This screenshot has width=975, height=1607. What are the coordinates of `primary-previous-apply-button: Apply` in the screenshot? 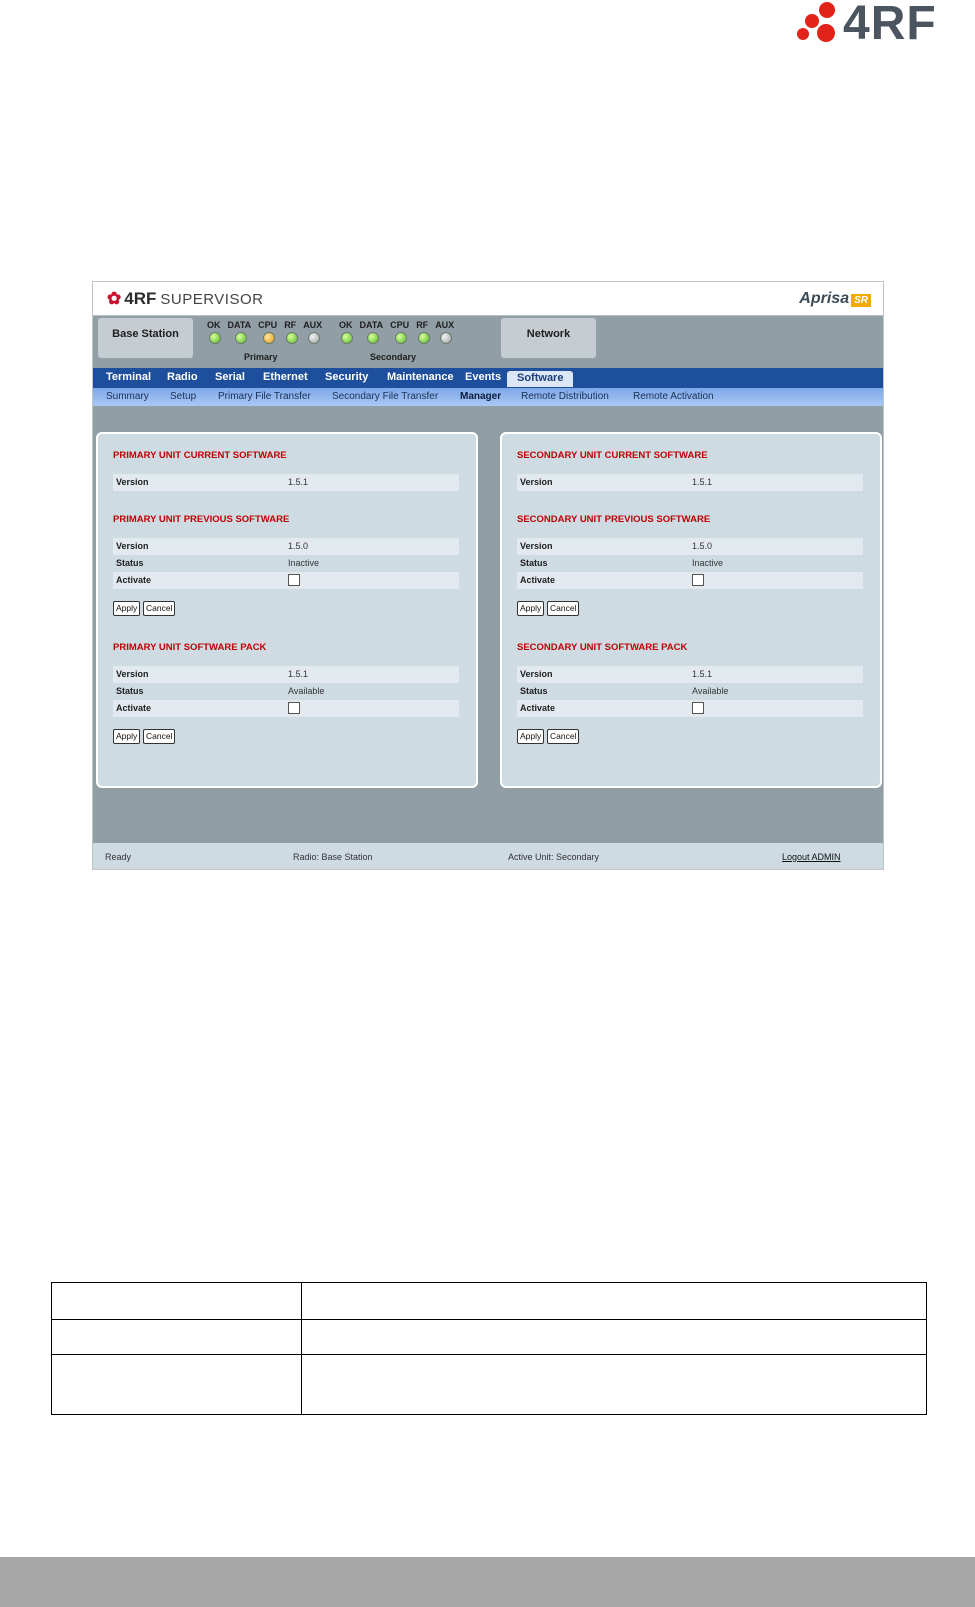 It's located at (127, 608).